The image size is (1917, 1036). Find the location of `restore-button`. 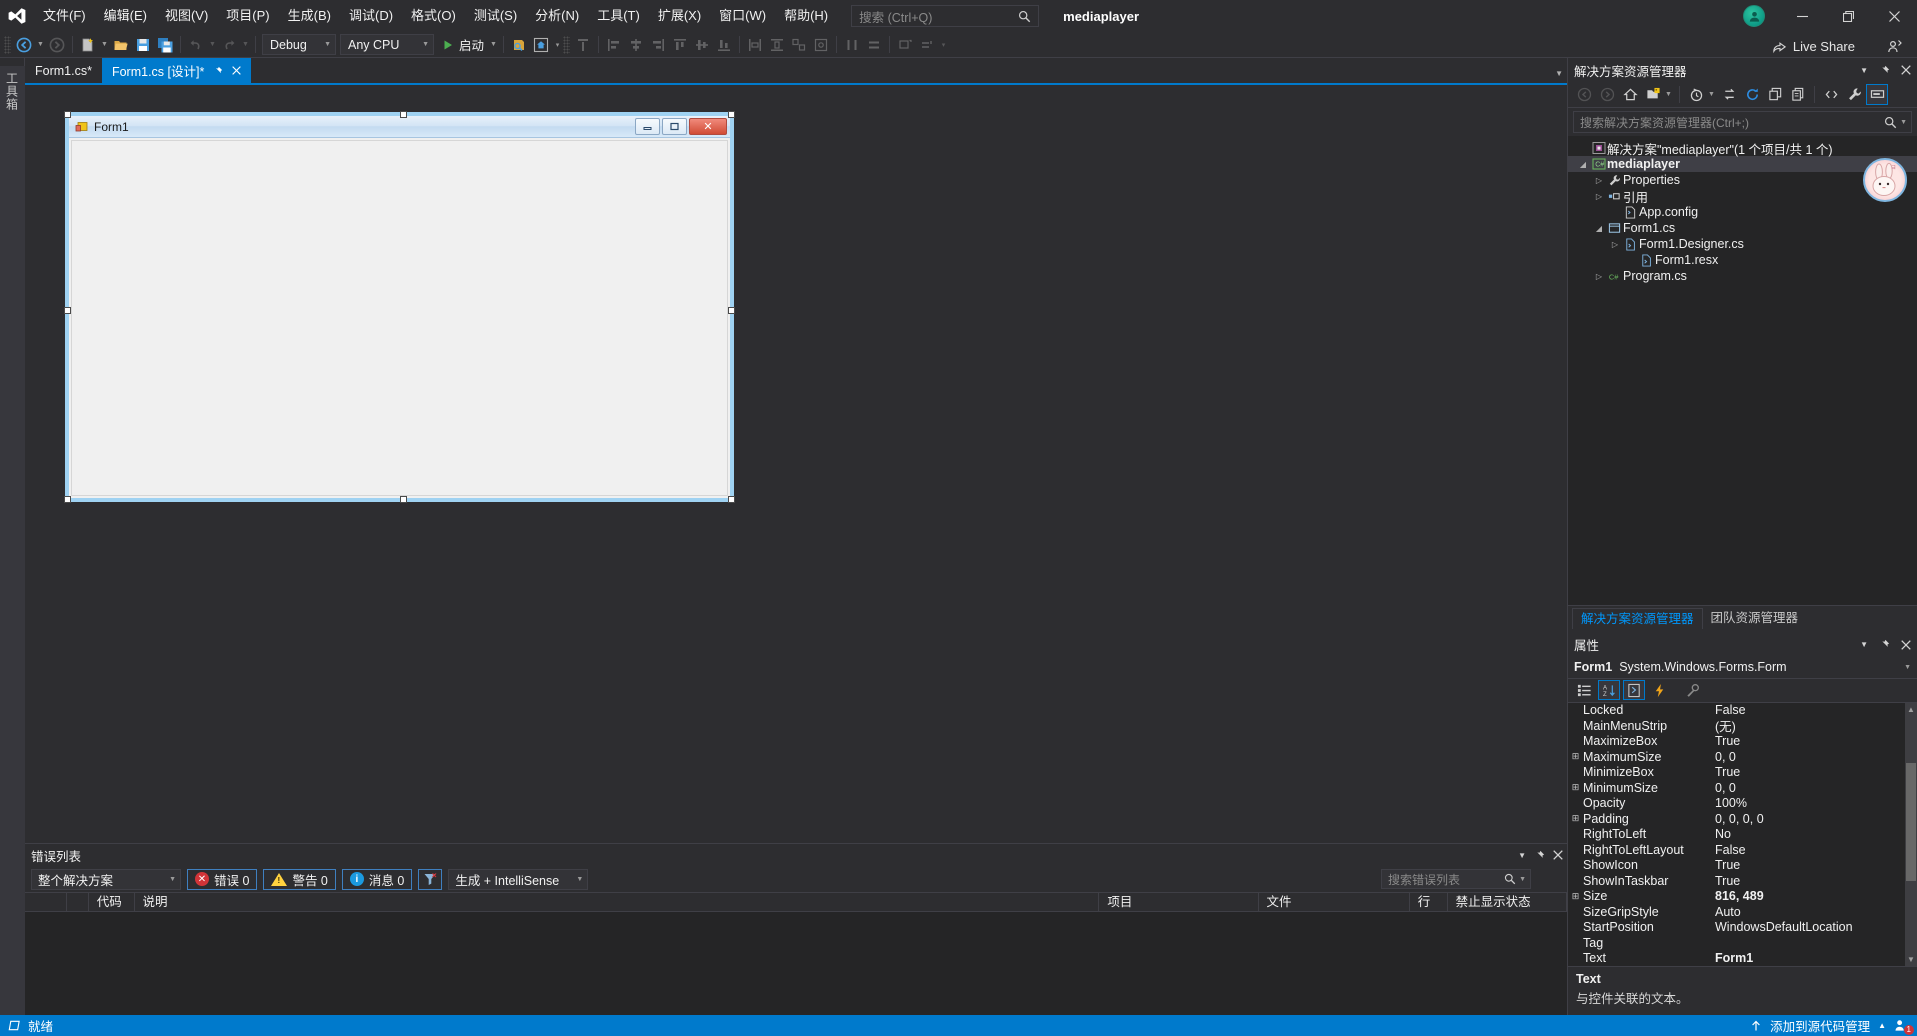

restore-button is located at coordinates (1848, 16).